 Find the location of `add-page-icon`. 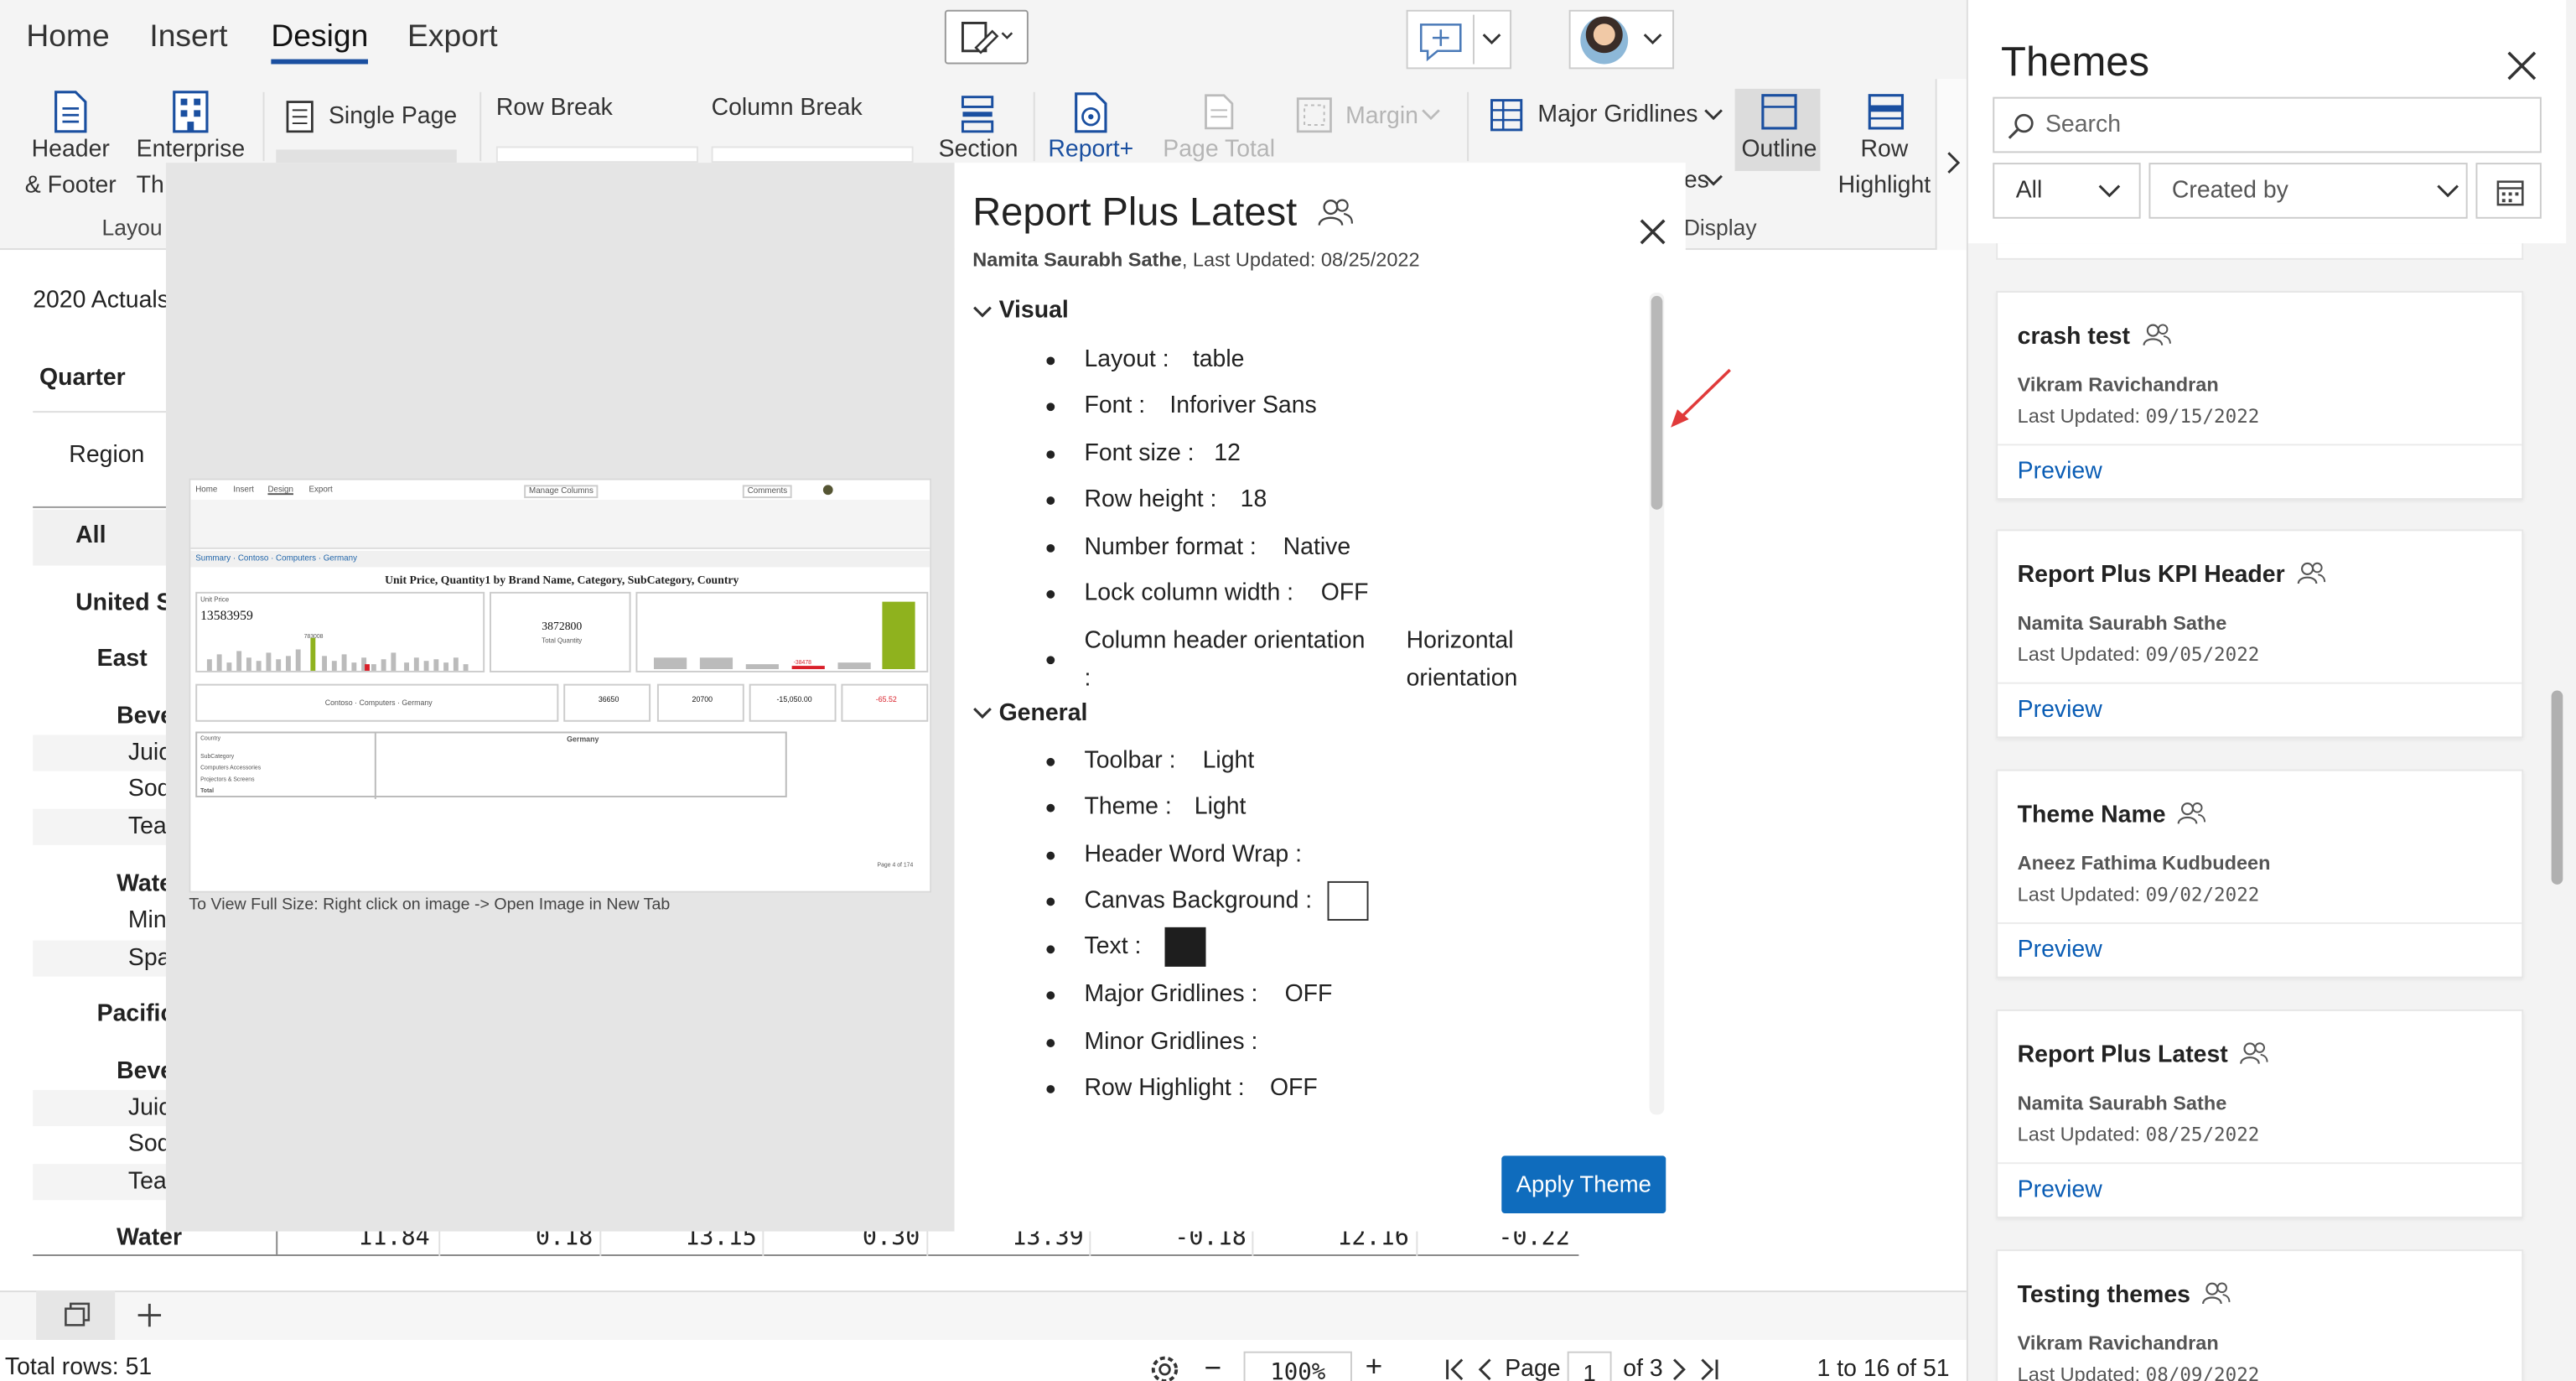

add-page-icon is located at coordinates (149, 1315).